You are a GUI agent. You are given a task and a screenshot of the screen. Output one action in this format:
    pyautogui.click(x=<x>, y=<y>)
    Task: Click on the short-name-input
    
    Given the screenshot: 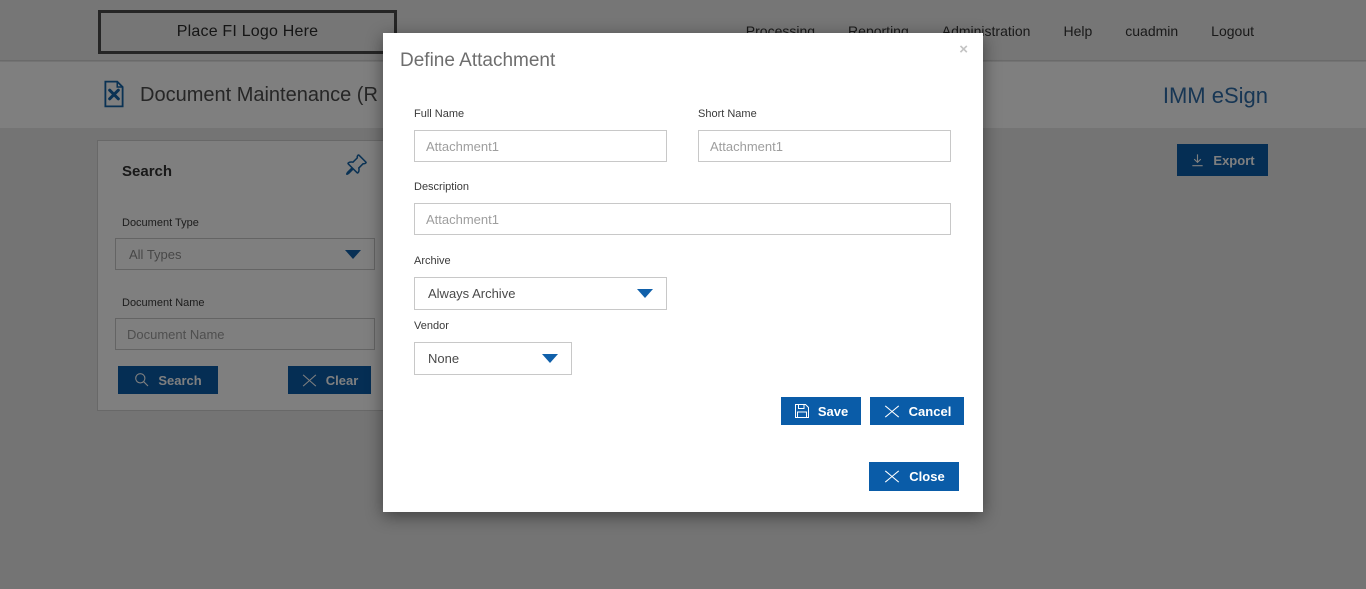 What is the action you would take?
    pyautogui.click(x=824, y=146)
    